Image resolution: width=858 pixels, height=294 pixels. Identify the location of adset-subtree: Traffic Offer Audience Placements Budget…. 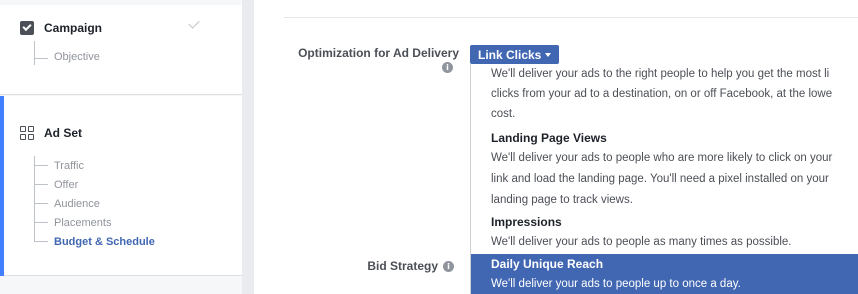
(91, 203).